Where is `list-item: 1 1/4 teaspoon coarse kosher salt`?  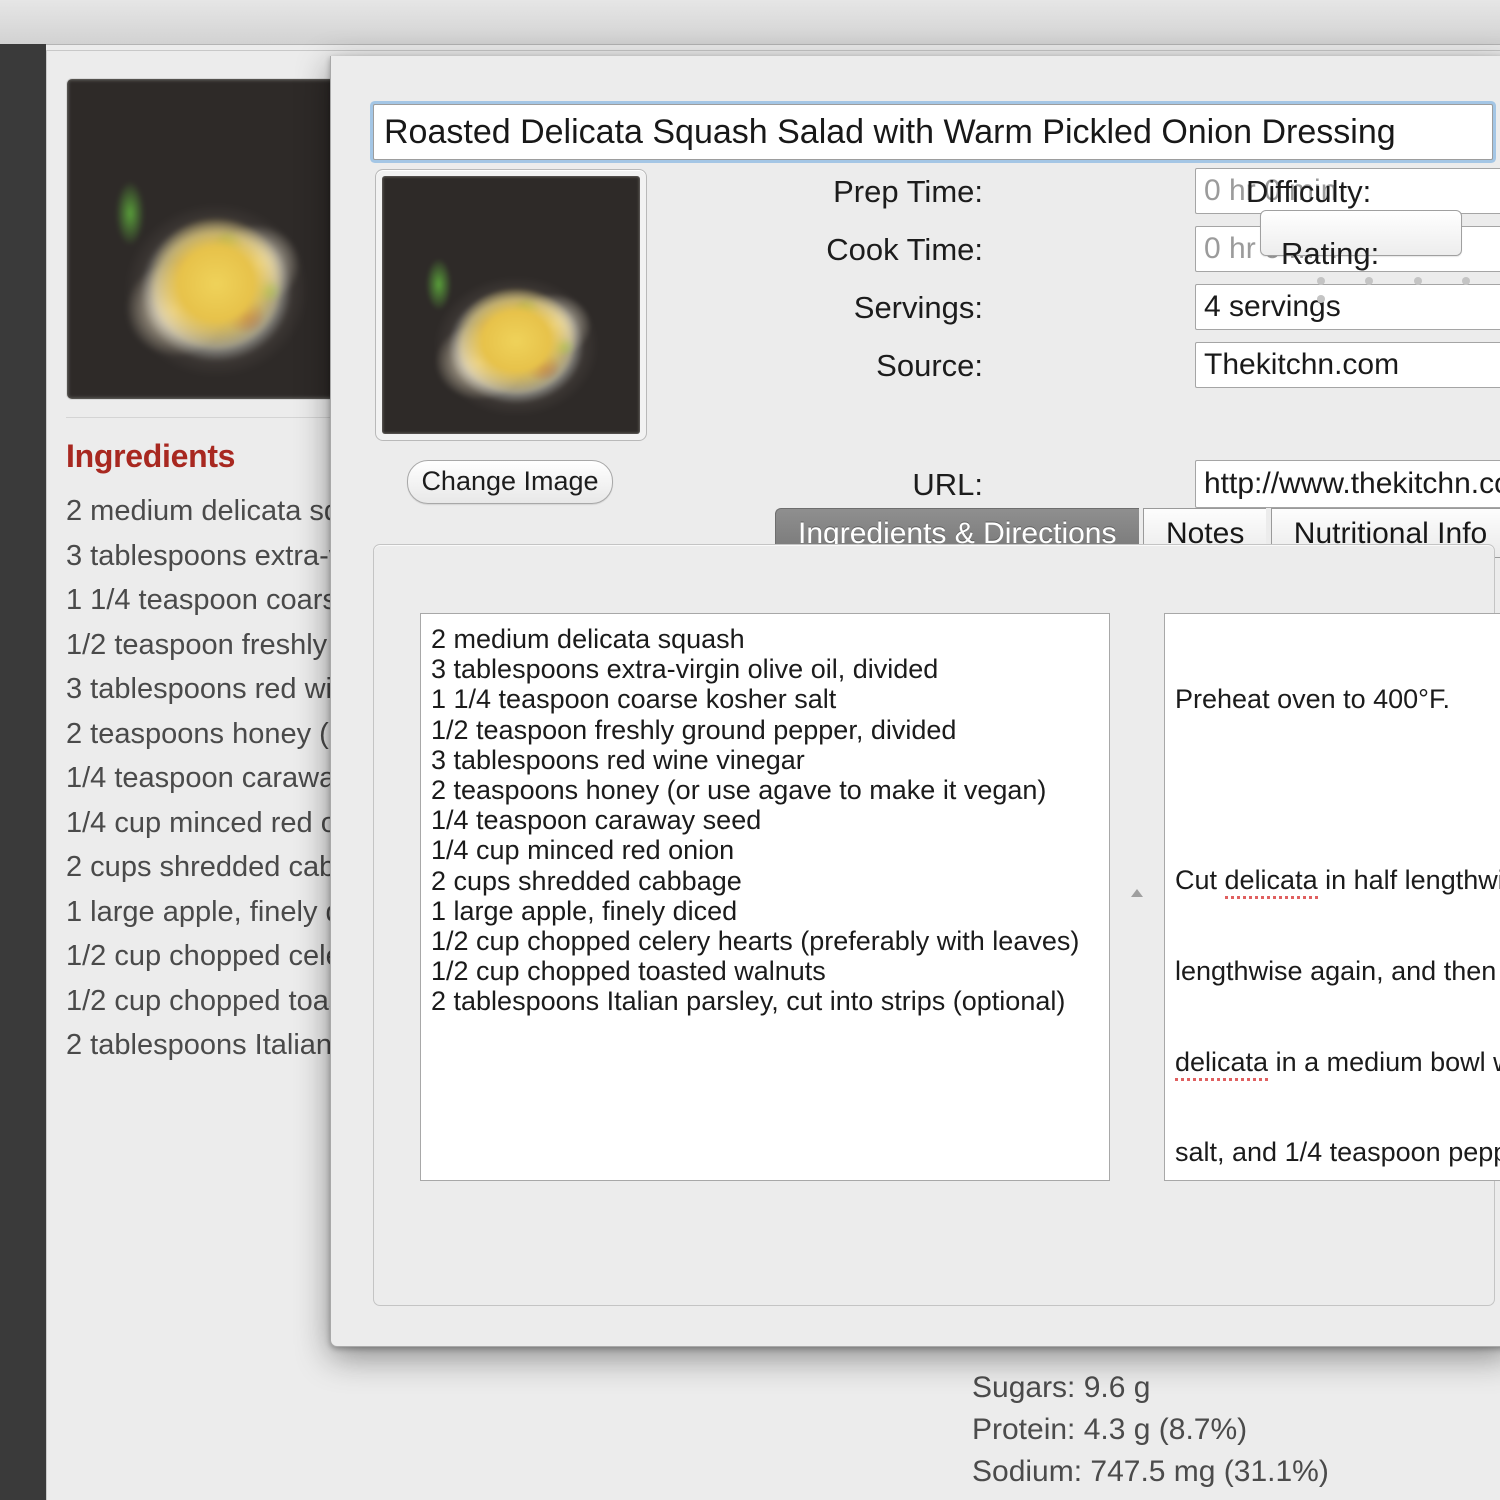 list-item: 1 1/4 teaspoon coarse kosher salt is located at coordinates (284, 600).